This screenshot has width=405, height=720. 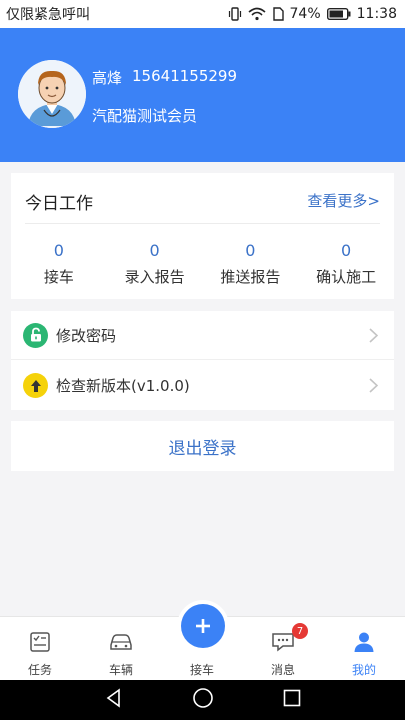 I want to click on carrier-text: 仅限紧急呼叫, so click(x=48, y=15).